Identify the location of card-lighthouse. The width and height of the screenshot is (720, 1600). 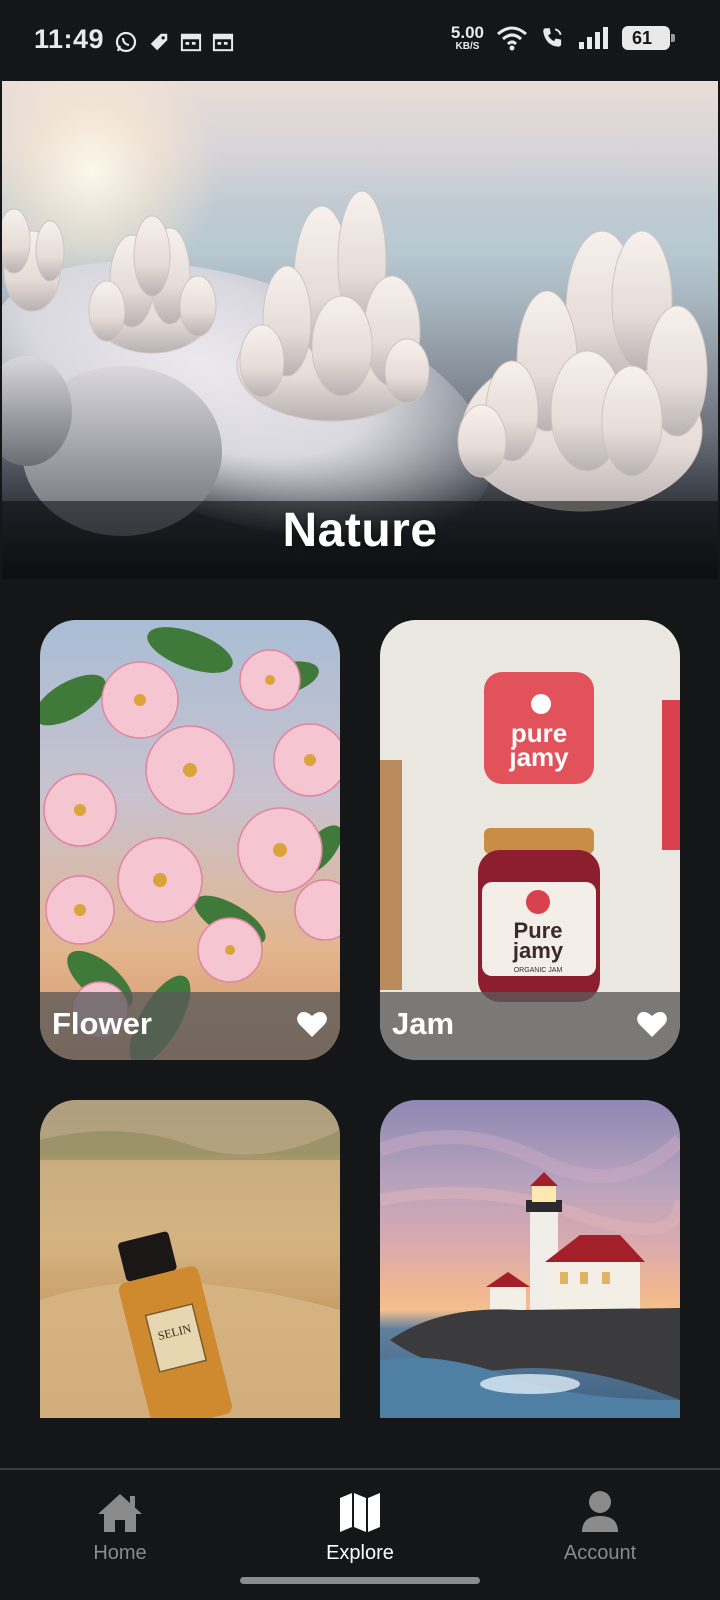
(530, 1259).